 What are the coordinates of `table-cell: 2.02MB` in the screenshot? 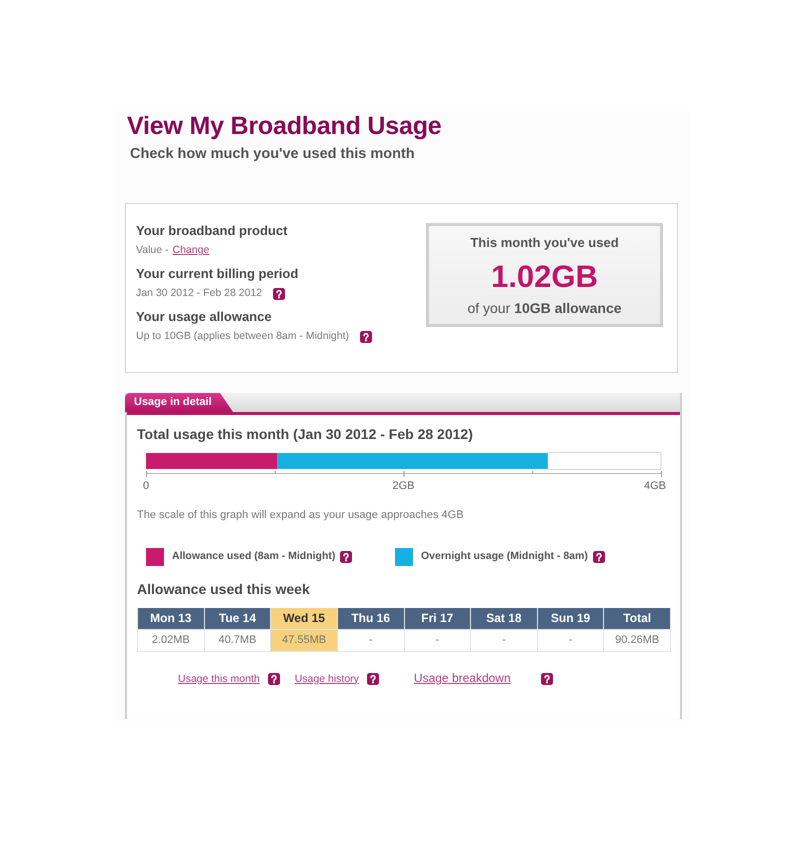 It's located at (171, 640).